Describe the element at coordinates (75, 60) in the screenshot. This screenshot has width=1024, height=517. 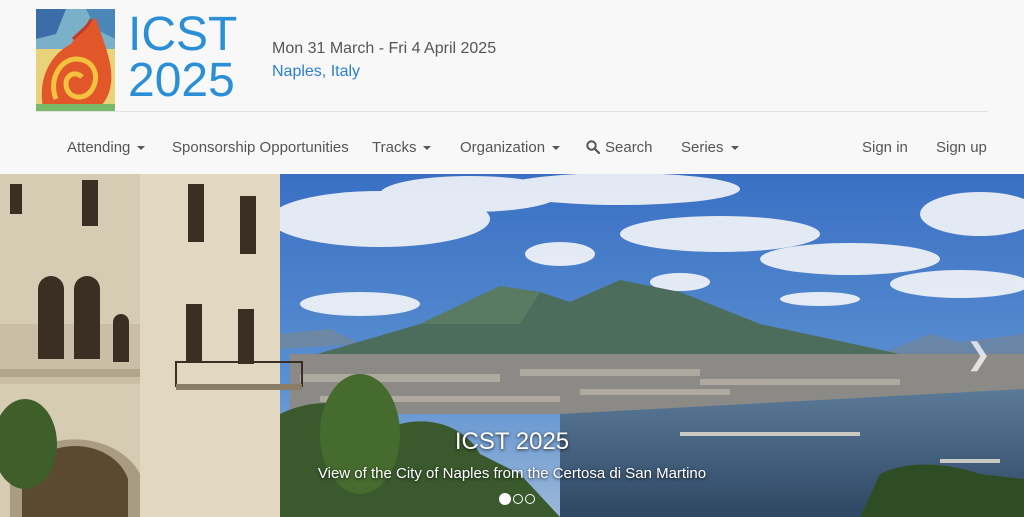
I see `conference-logo` at that location.